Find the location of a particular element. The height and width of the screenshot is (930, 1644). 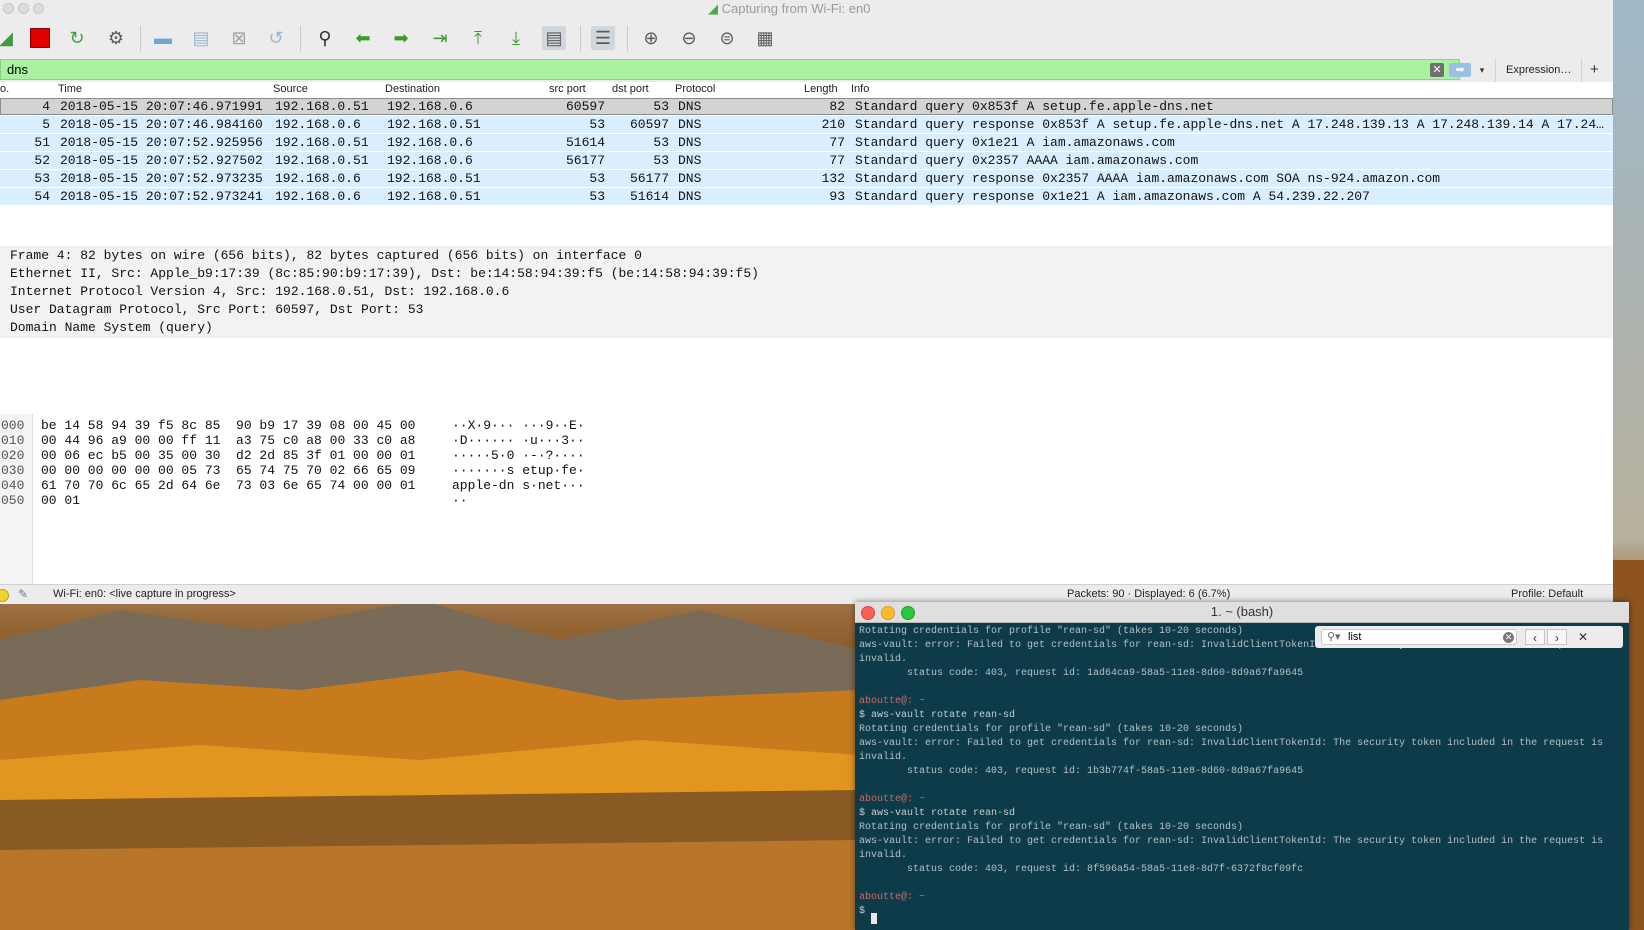

cell-protocol: DNS is located at coordinates (690, 124).